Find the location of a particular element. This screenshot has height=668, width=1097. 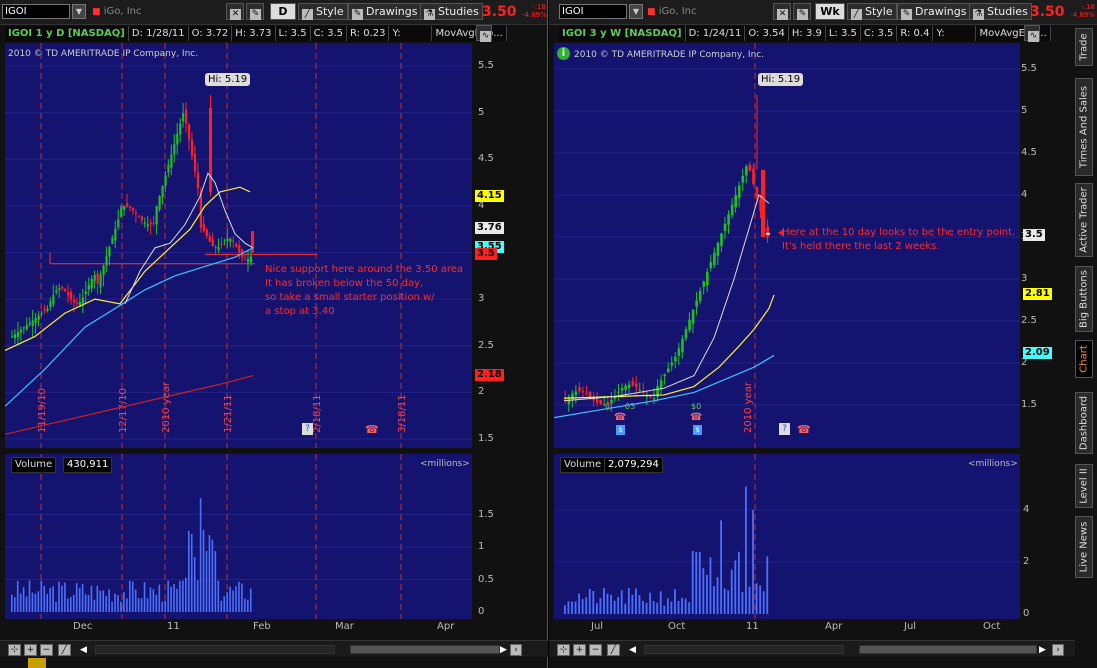

tab-chart: Chart is located at coordinates (1084, 359).